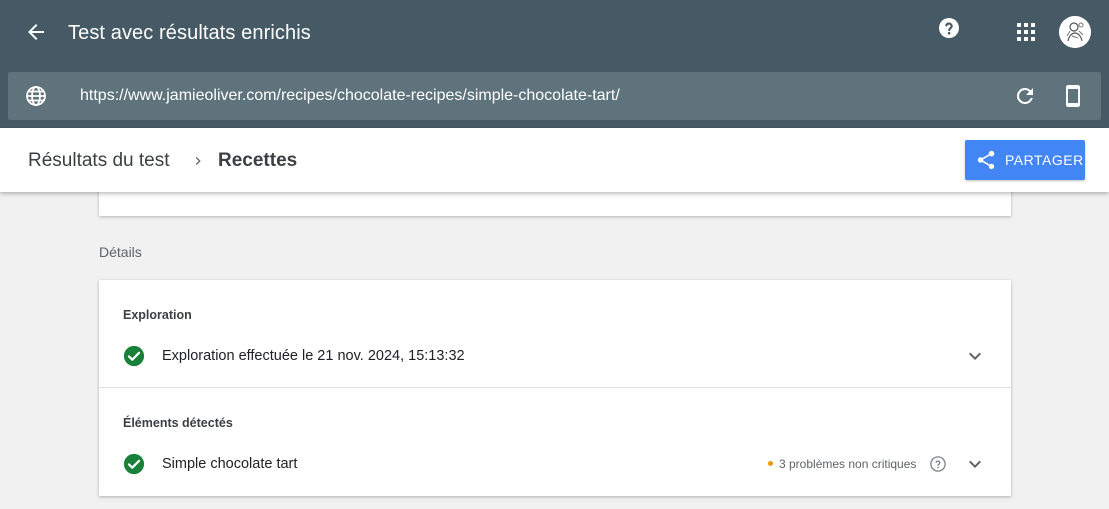 Image resolution: width=1109 pixels, height=509 pixels. I want to click on breadcrumb-bar: Résultats du test Recettes PARTAGER, so click(554, 160).